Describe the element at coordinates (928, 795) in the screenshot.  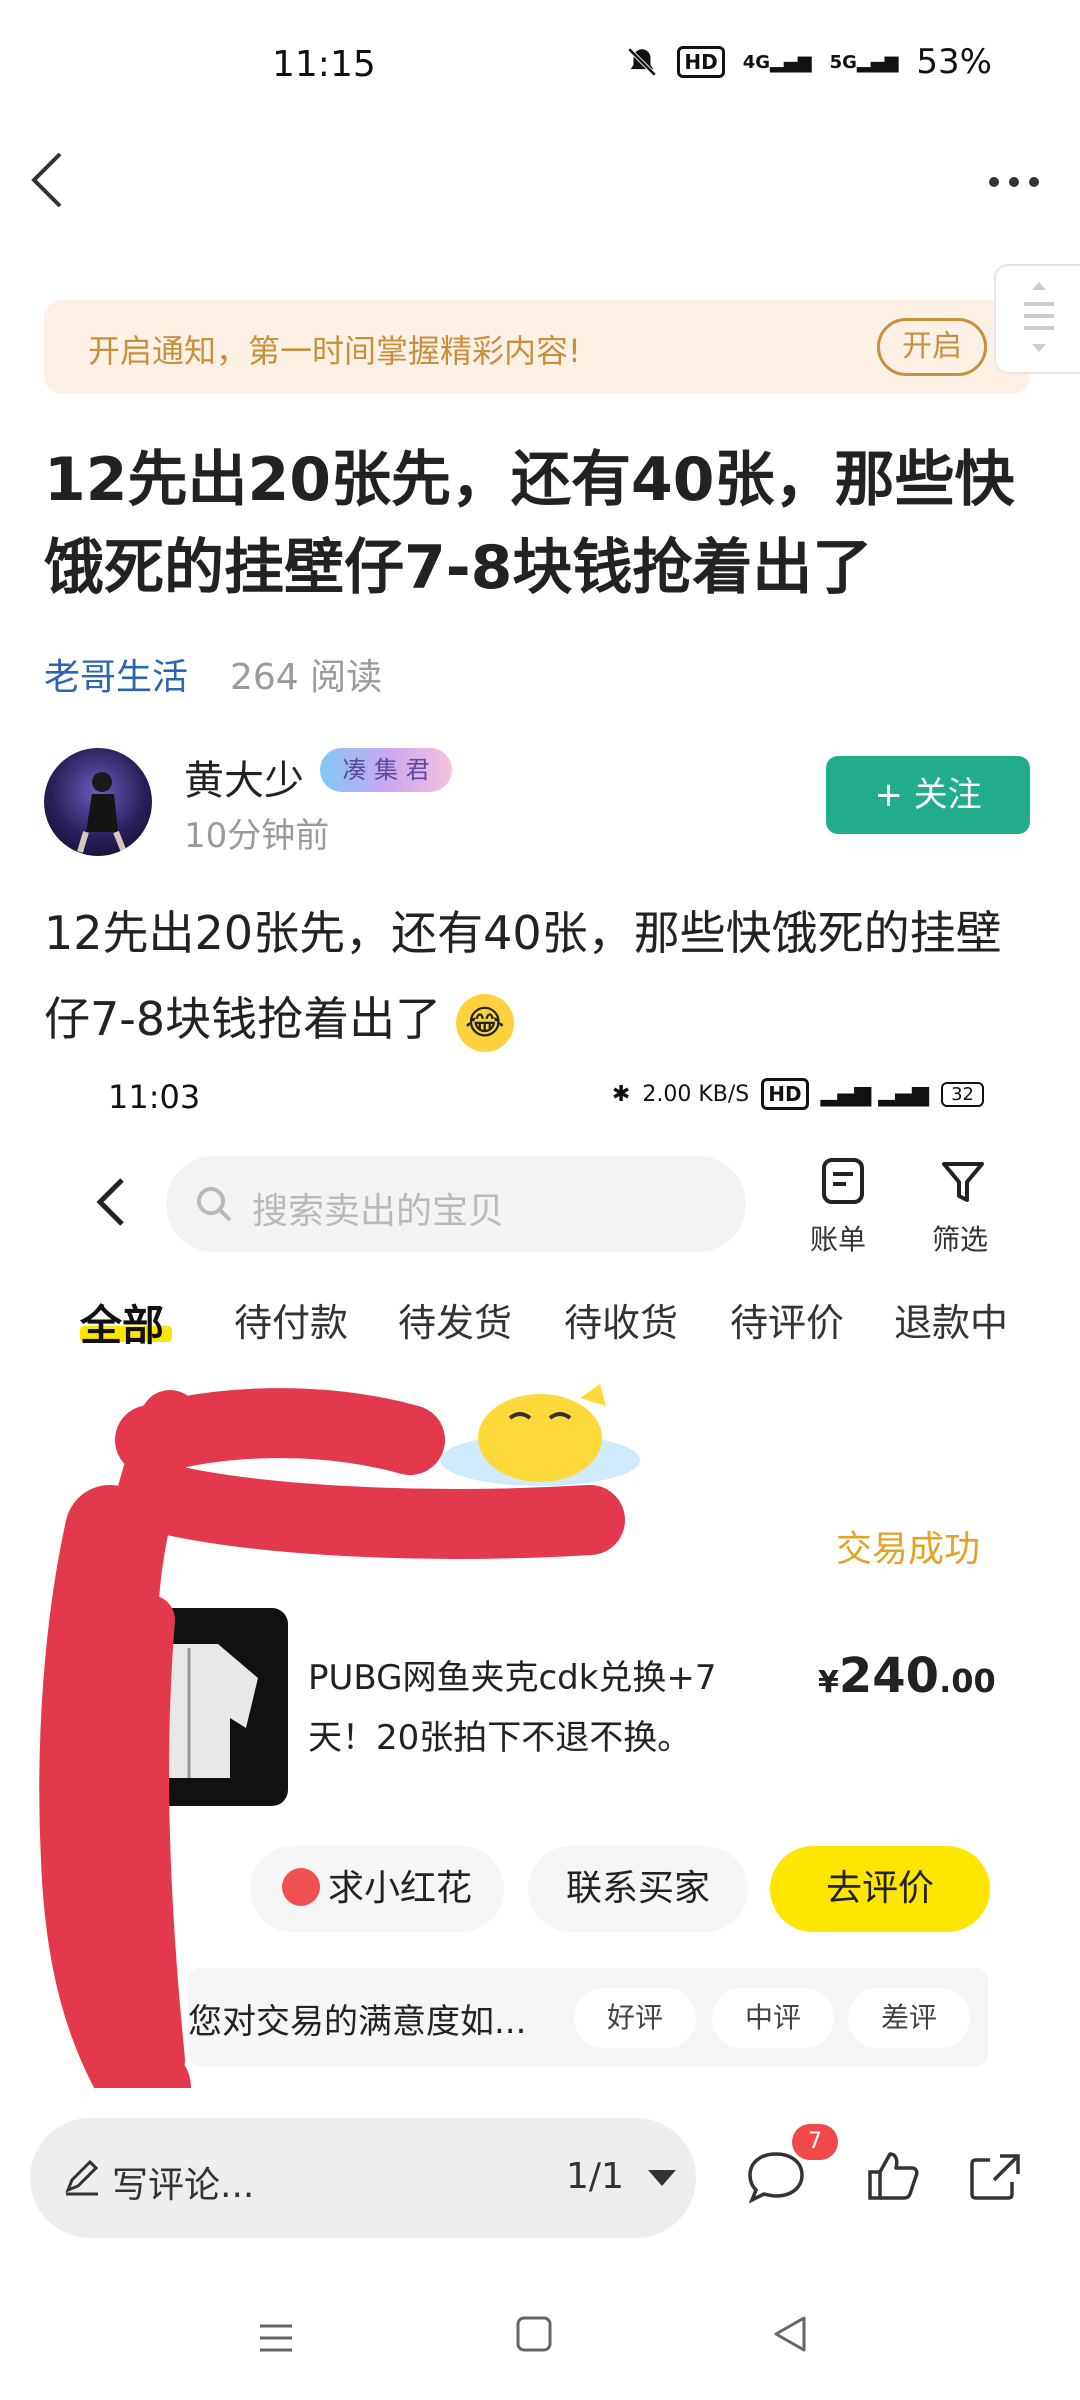
I see `follow-button: + 关注` at that location.